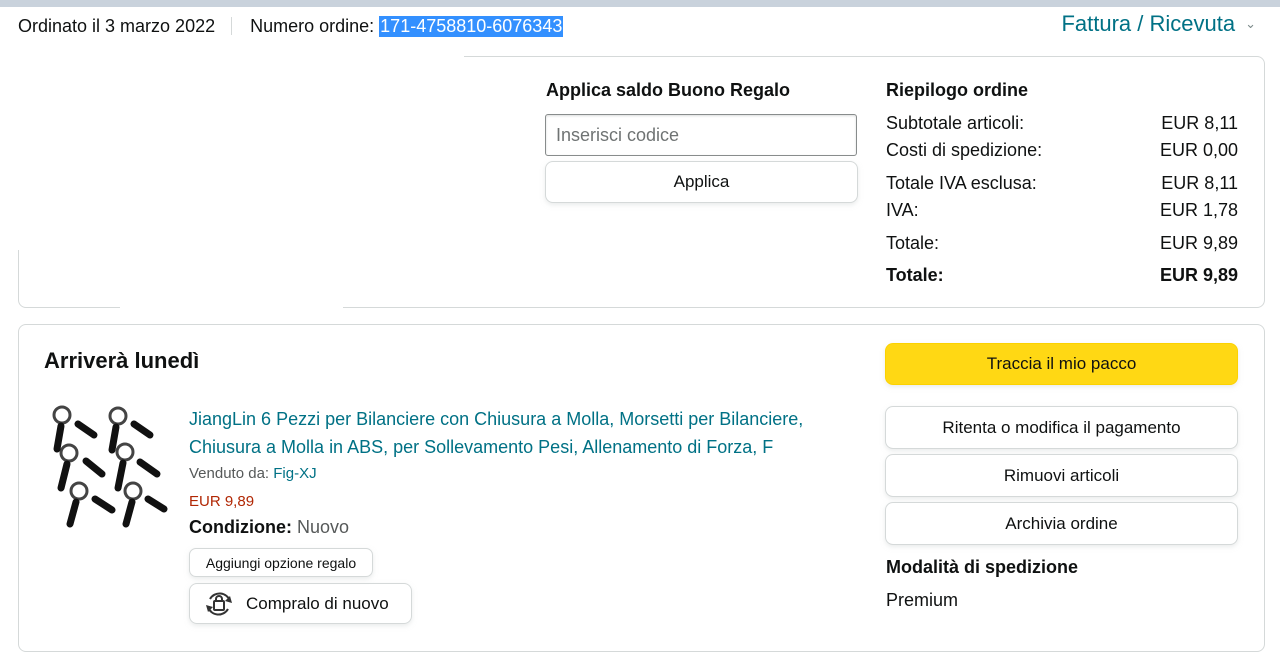 The width and height of the screenshot is (1280, 665). I want to click on remove-items-button: Rimuovi articoli, so click(1061, 475).